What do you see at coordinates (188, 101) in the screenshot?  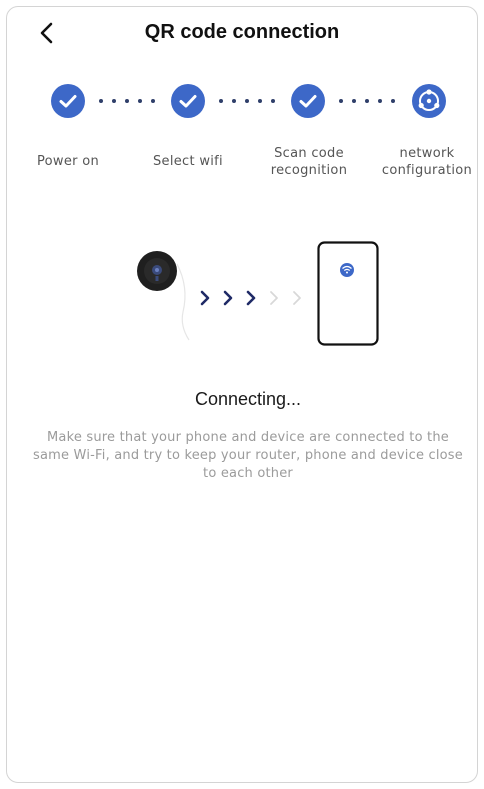 I see `step-2-check-icon` at bounding box center [188, 101].